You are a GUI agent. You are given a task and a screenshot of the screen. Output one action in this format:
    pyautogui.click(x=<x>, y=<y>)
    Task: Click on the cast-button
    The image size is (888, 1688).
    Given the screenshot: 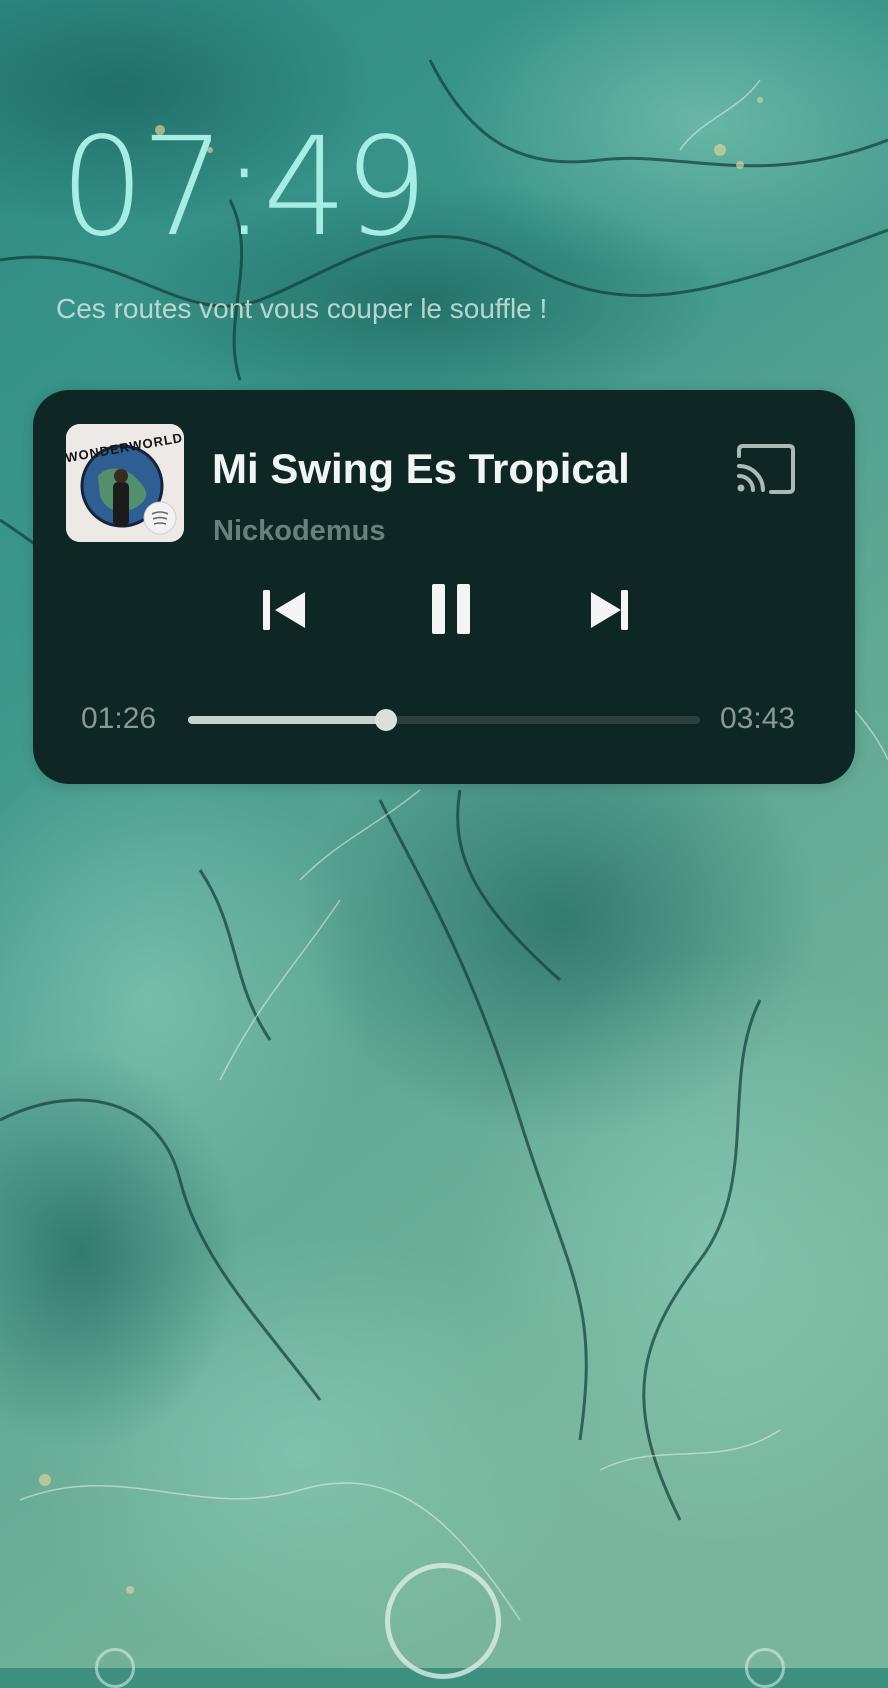 What is the action you would take?
    pyautogui.click(x=766, y=469)
    